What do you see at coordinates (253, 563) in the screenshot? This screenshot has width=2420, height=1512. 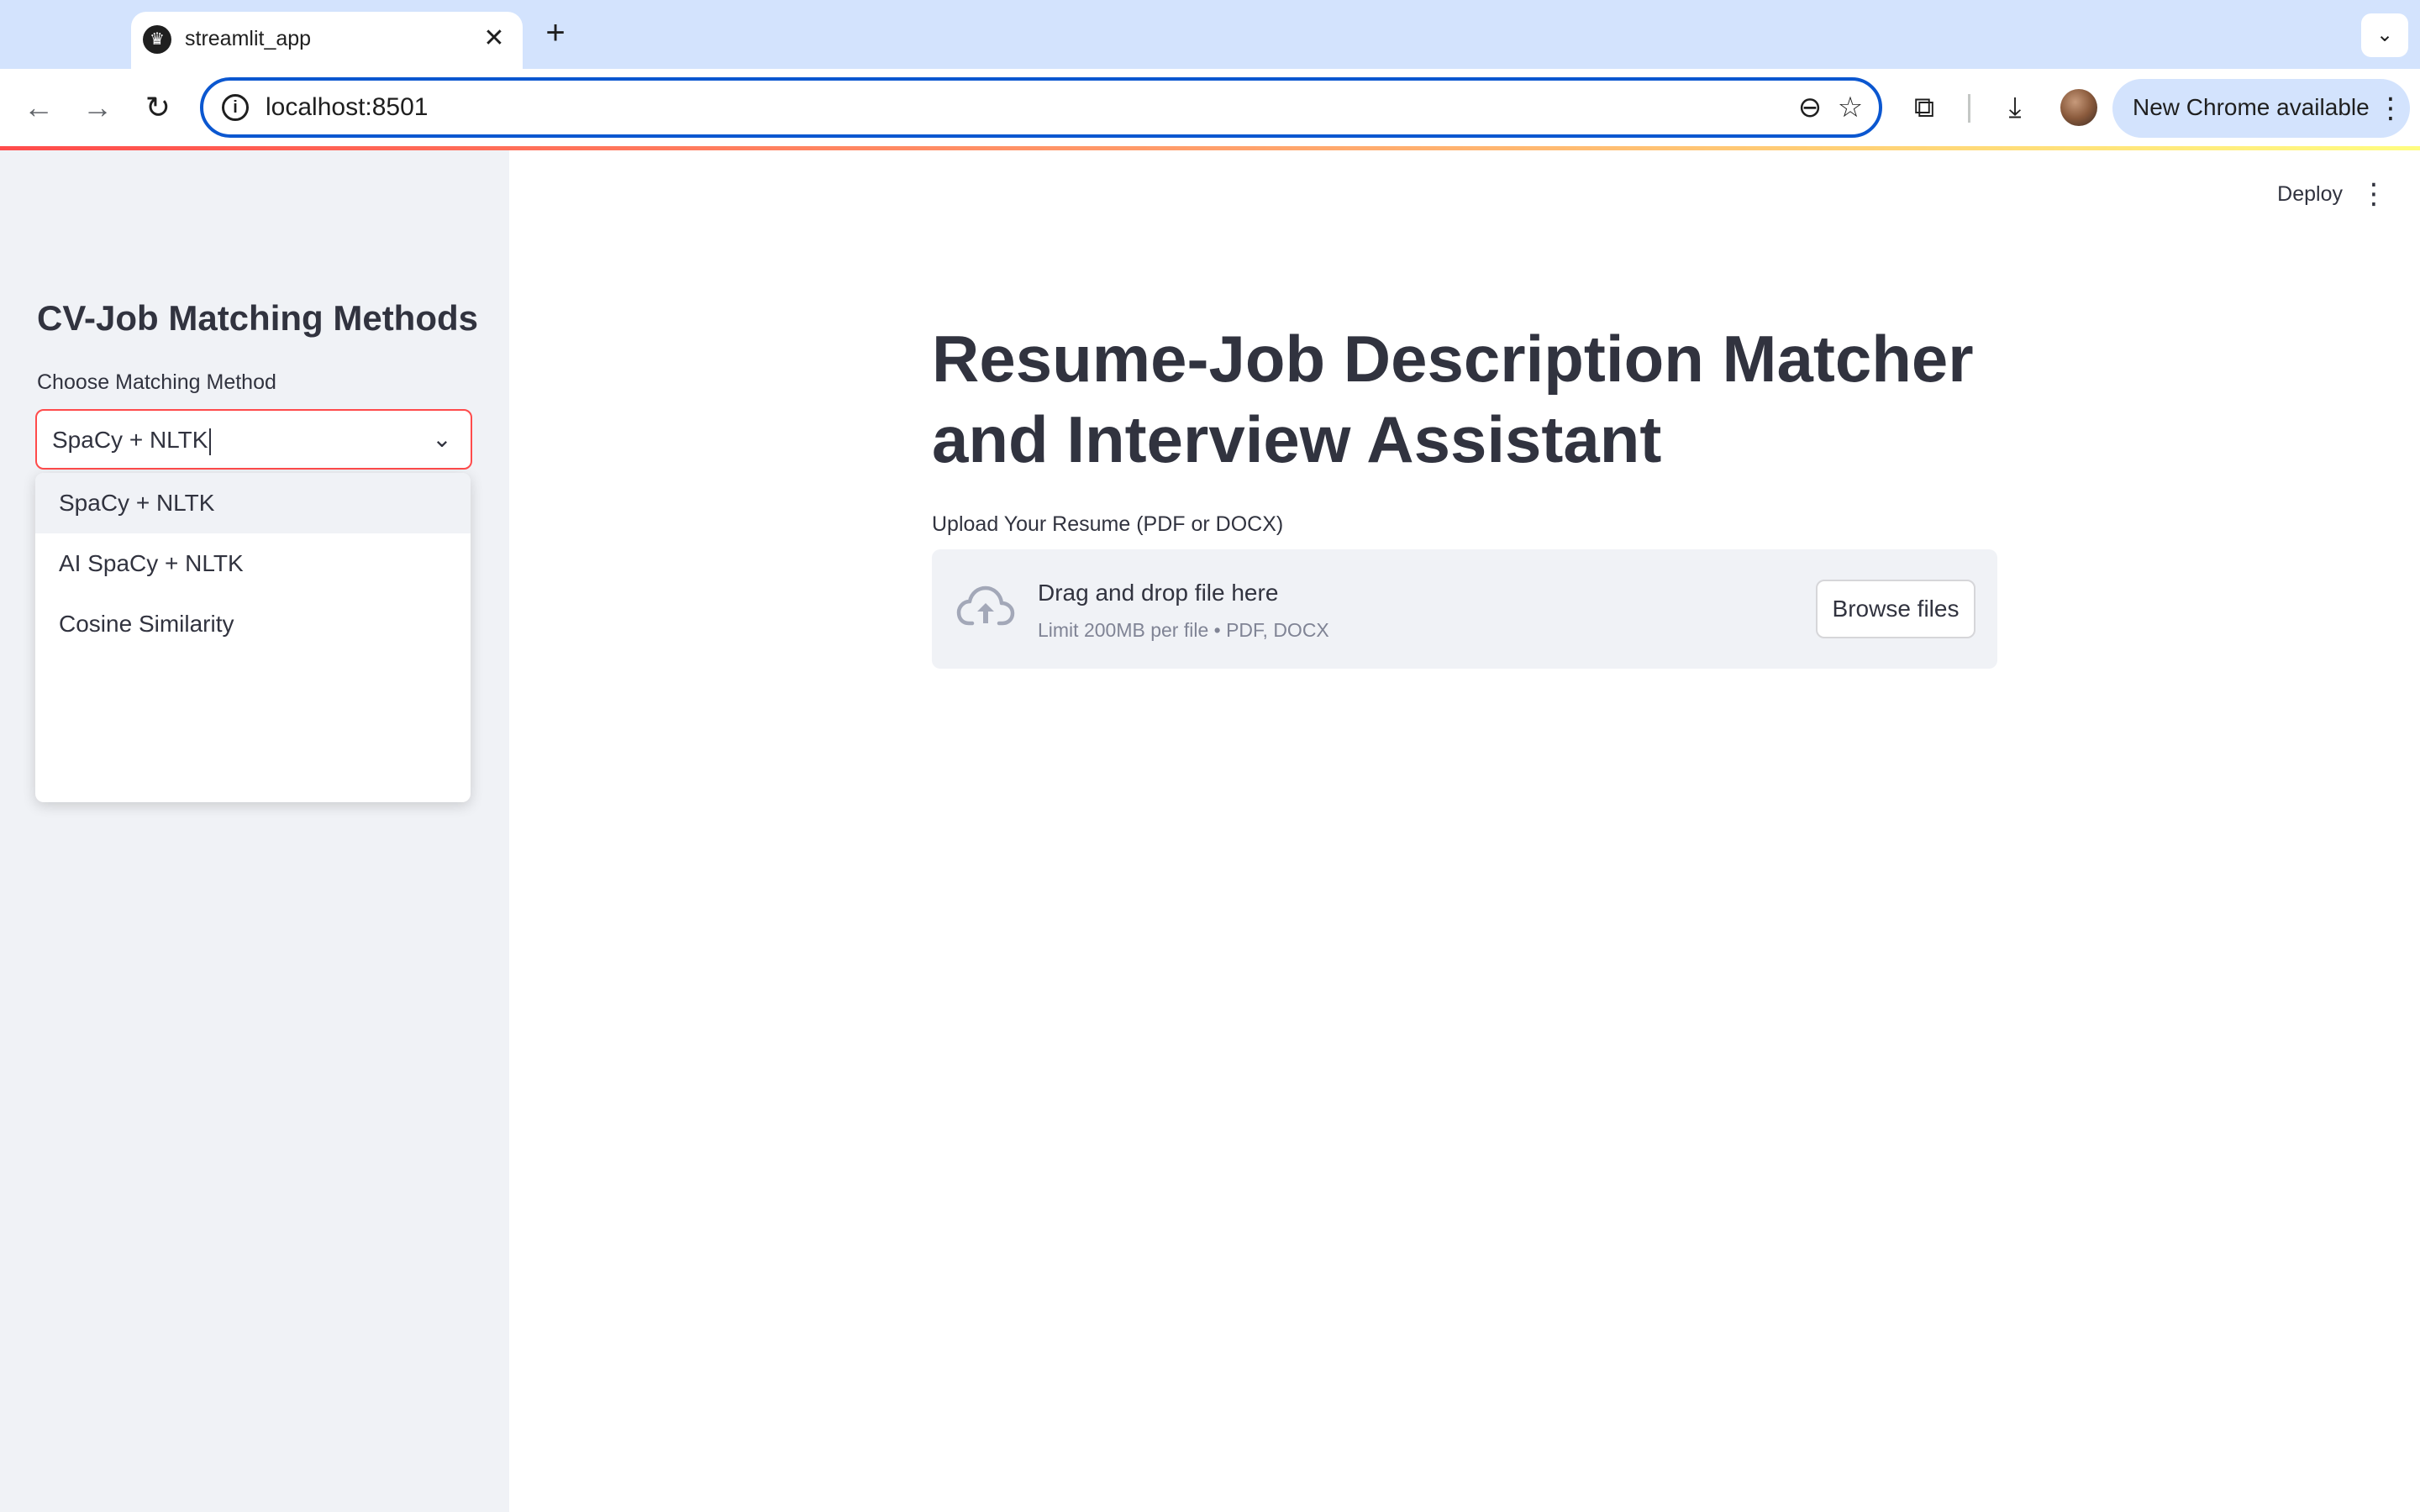 I see `dropdown-option-ai-spacy-nltk: AI SpaCy + NLTK` at bounding box center [253, 563].